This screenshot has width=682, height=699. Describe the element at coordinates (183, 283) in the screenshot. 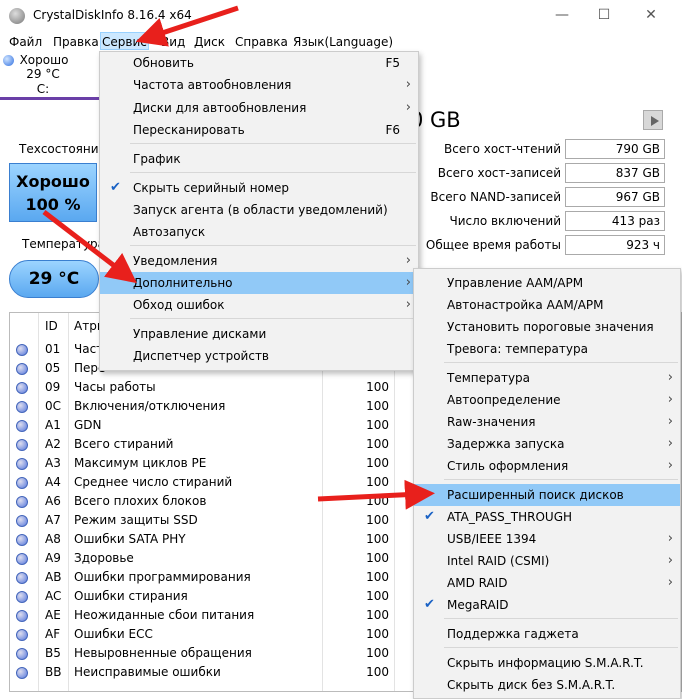

I see `menu-item-label: Дополнительно` at that location.